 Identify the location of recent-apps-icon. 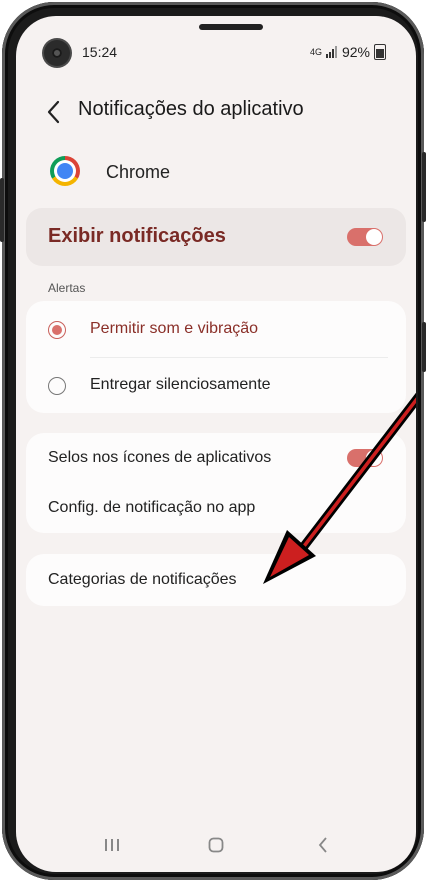
(112, 845).